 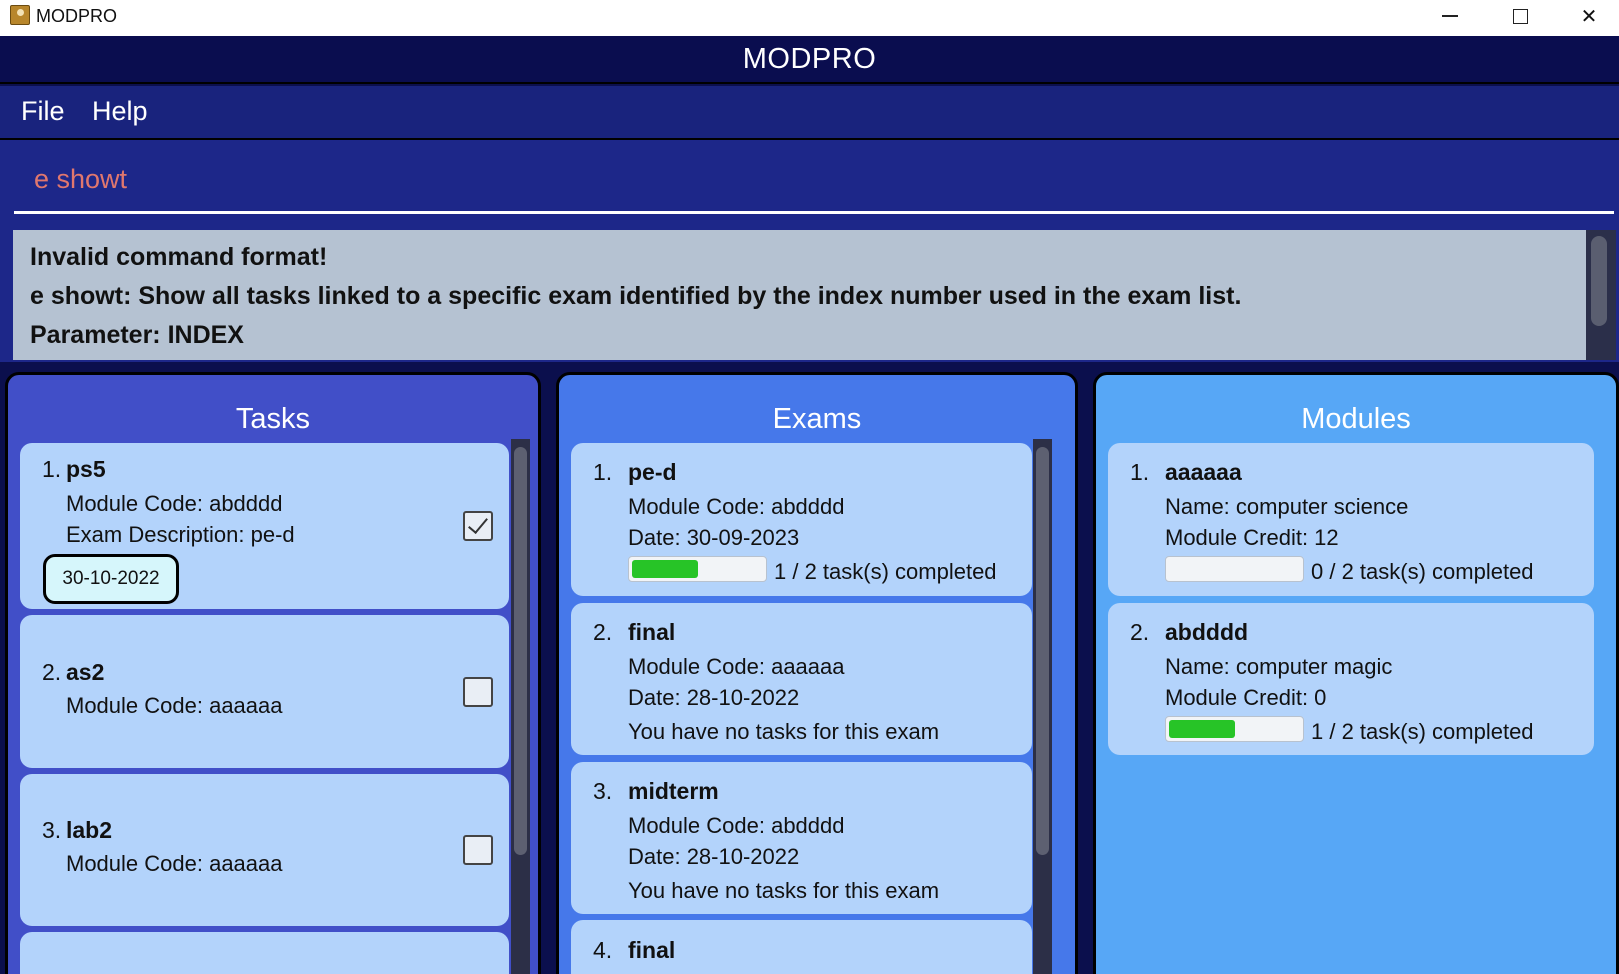 I want to click on close-button: ✕, so click(x=1589, y=16).